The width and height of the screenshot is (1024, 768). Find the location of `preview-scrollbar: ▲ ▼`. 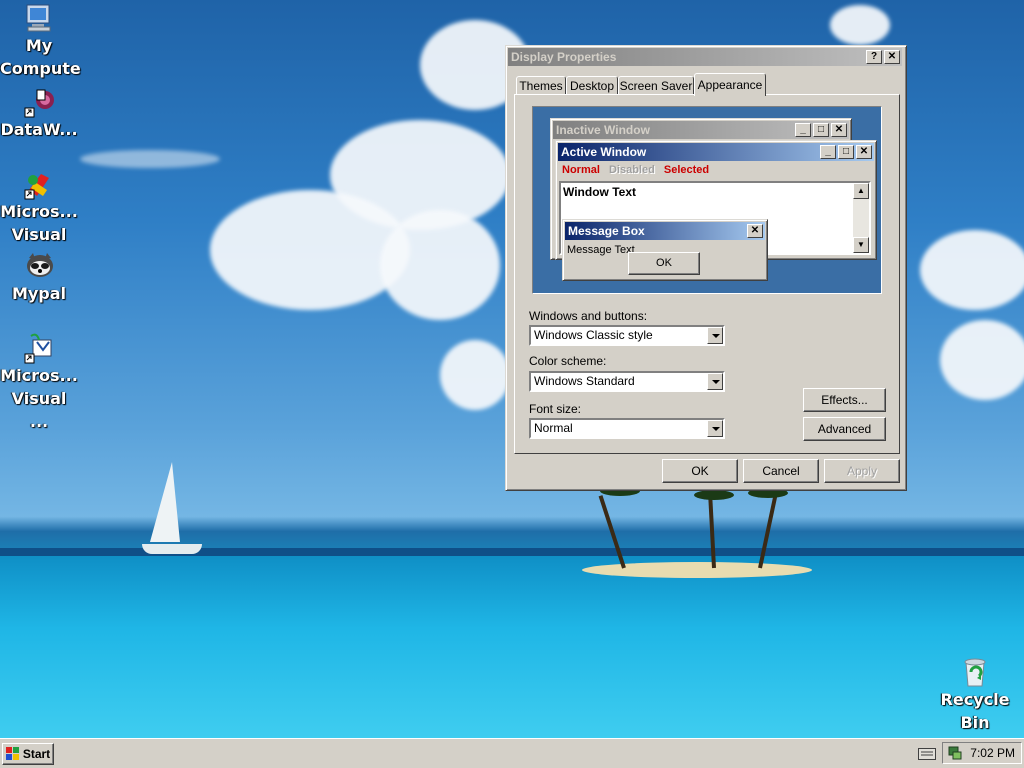

preview-scrollbar: ▲ ▼ is located at coordinates (861, 218).